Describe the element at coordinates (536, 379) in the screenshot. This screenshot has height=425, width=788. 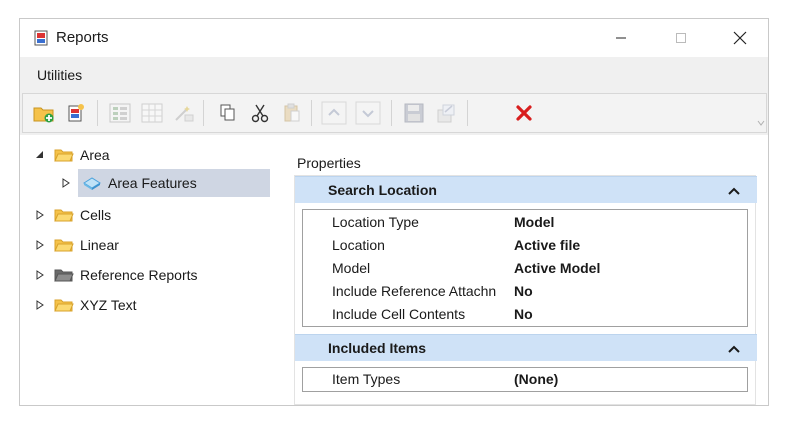
I see `property-value: (None)` at that location.